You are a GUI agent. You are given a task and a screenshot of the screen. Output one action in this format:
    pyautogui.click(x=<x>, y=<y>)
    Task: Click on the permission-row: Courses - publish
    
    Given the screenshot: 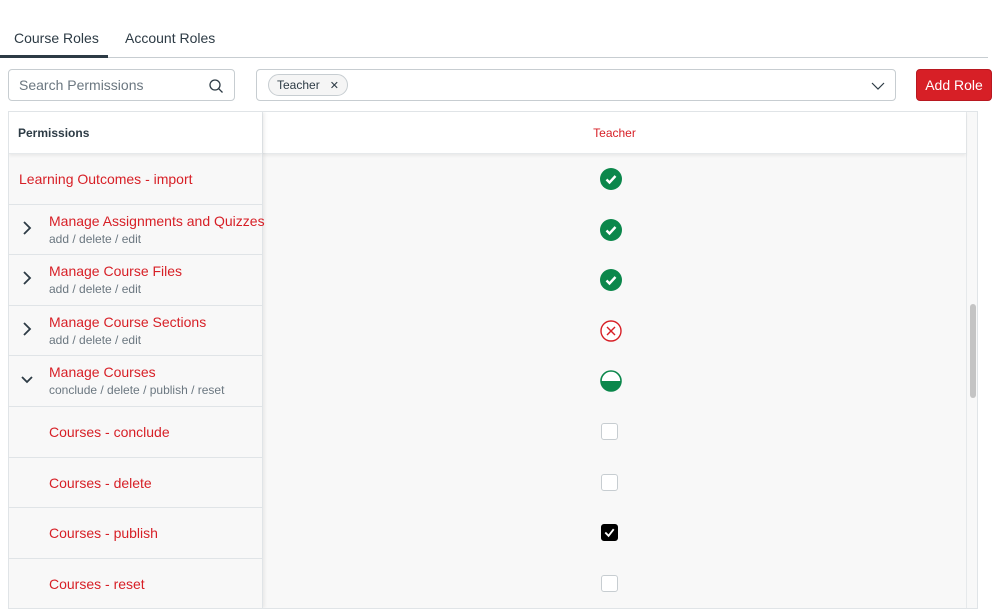 What is the action you would take?
    pyautogui.click(x=135, y=533)
    